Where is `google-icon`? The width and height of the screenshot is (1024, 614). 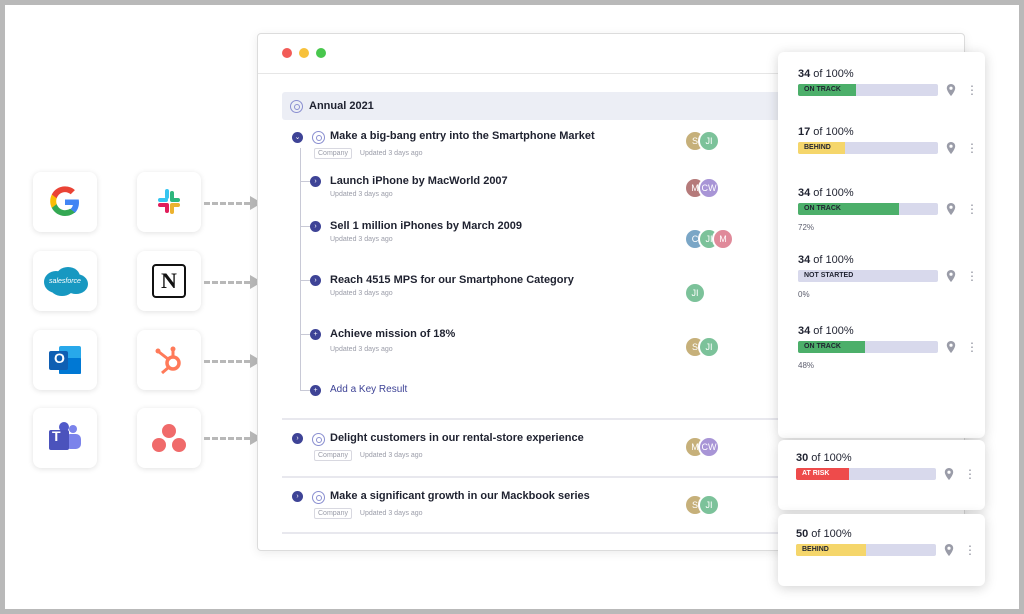
google-icon is located at coordinates (65, 202).